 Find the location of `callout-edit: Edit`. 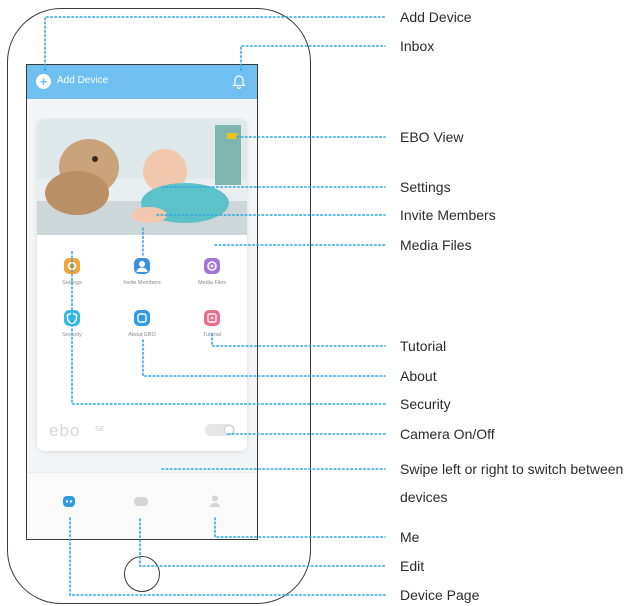

callout-edit: Edit is located at coordinates (412, 566).